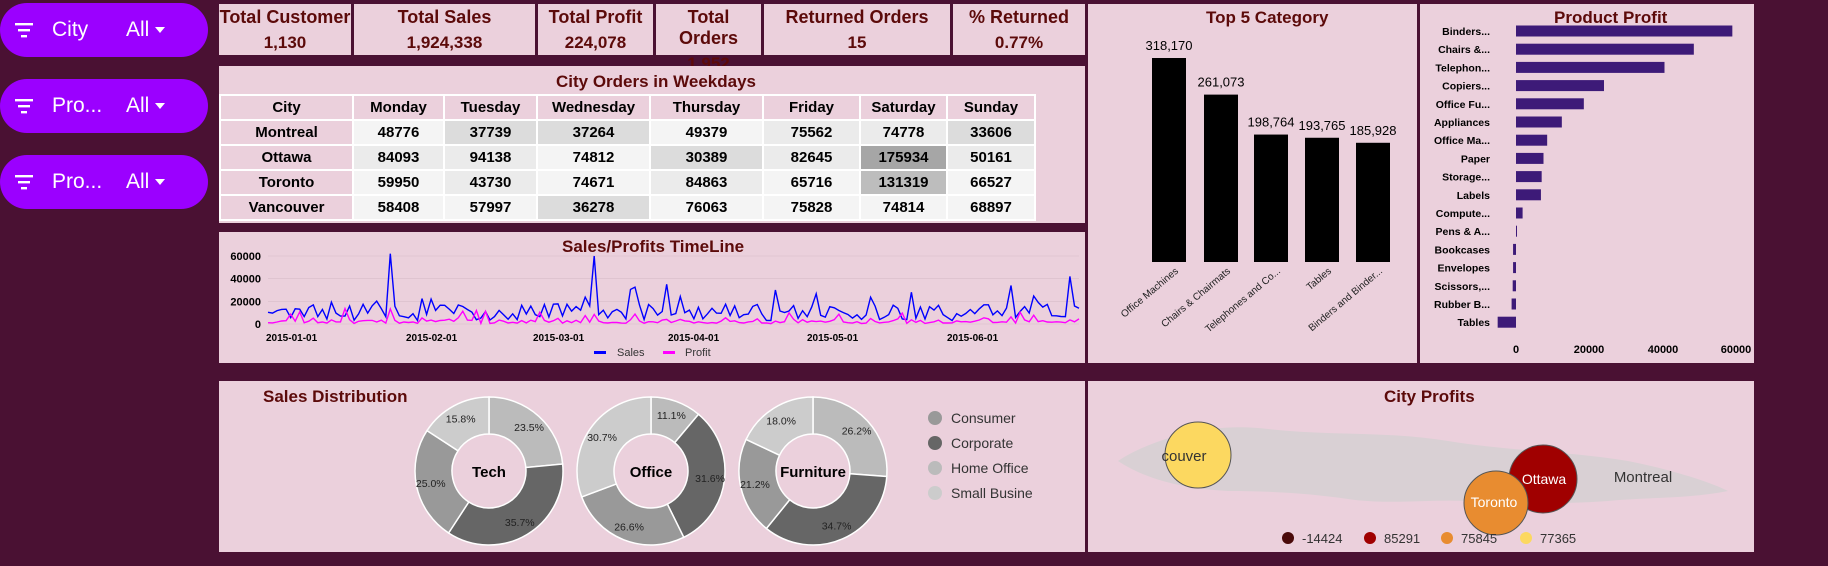 This screenshot has width=1828, height=566. What do you see at coordinates (708, 27) in the screenshot?
I see `kpi-label: Total Orders` at bounding box center [708, 27].